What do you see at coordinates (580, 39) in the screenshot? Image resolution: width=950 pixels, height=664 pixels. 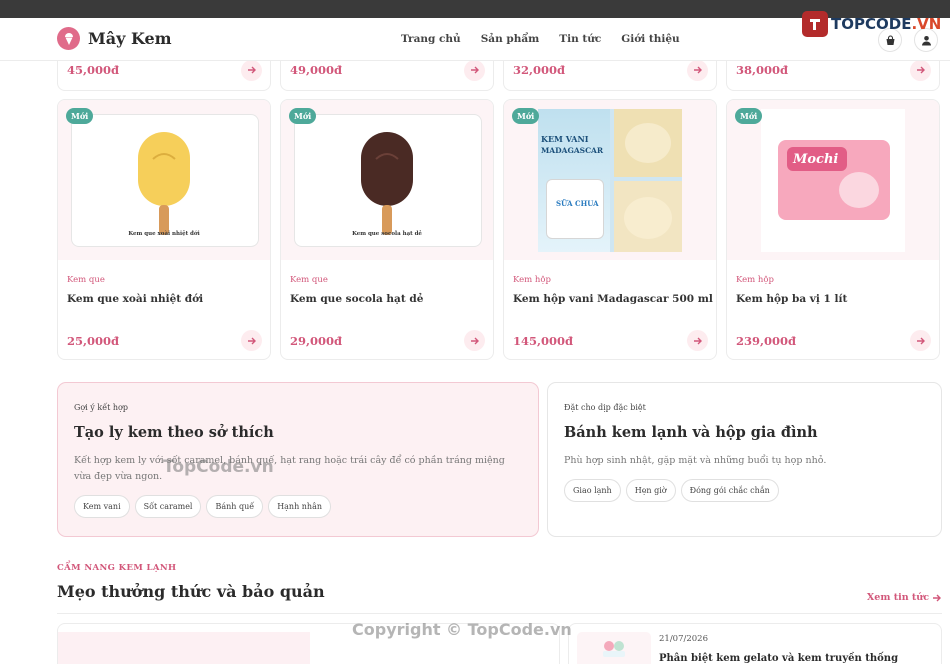 I see `nav-item-news: Tin tức` at bounding box center [580, 39].